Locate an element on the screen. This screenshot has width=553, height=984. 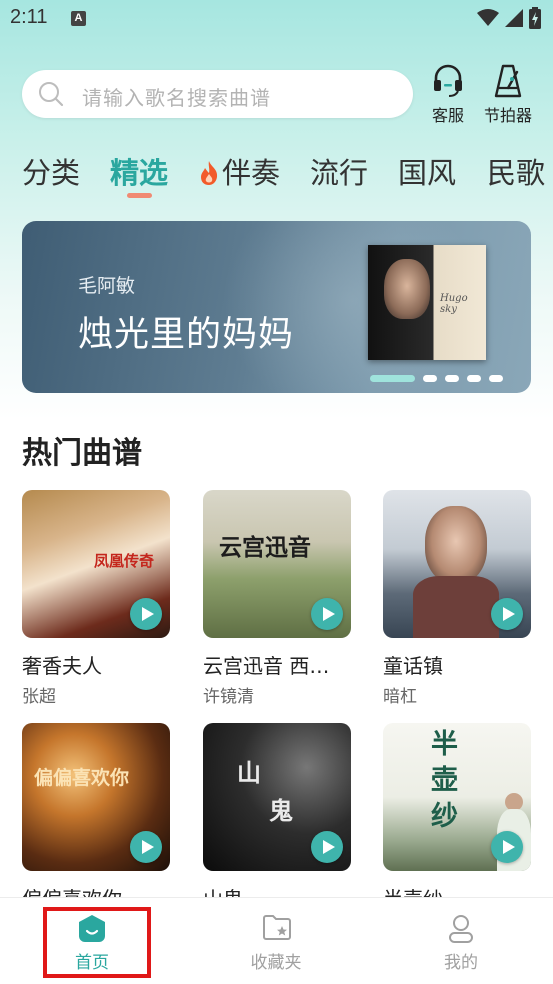
cover-script: Hugo sky is located at coordinates (454, 304).